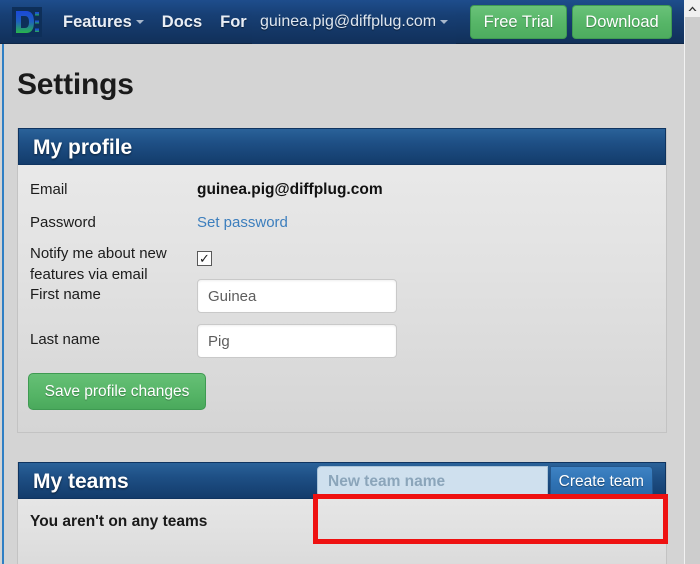  What do you see at coordinates (81, 481) in the screenshot?
I see `my-teams-title: My teams` at bounding box center [81, 481].